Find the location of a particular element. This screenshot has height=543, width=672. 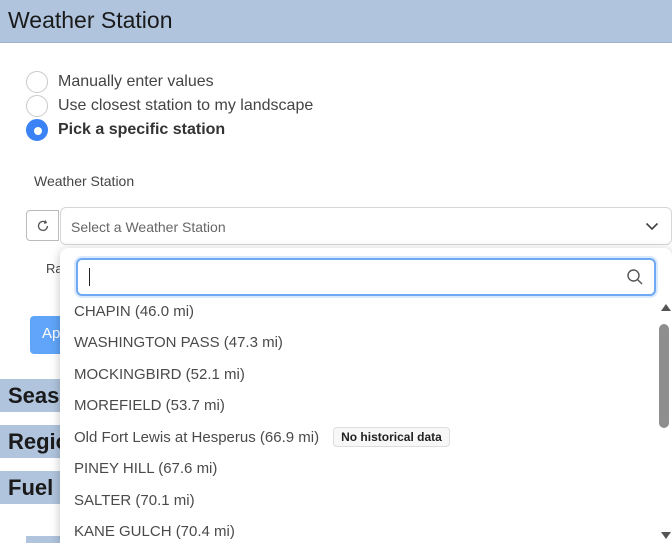

weather-station-select: Select a Weather Station is located at coordinates (366, 226).